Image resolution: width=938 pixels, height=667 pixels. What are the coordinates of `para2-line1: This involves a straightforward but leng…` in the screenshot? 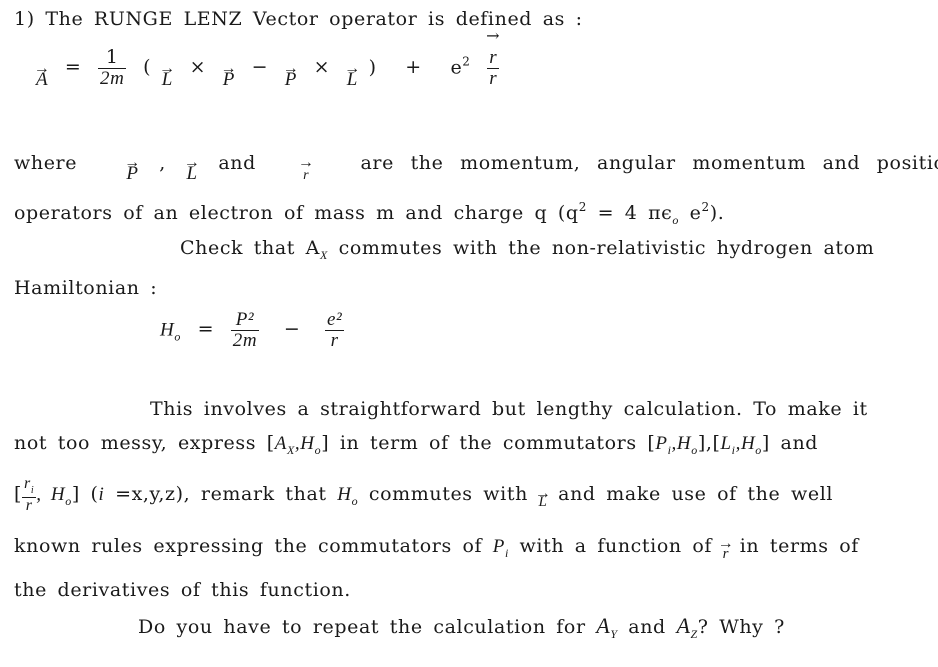 It's located at (509, 409).